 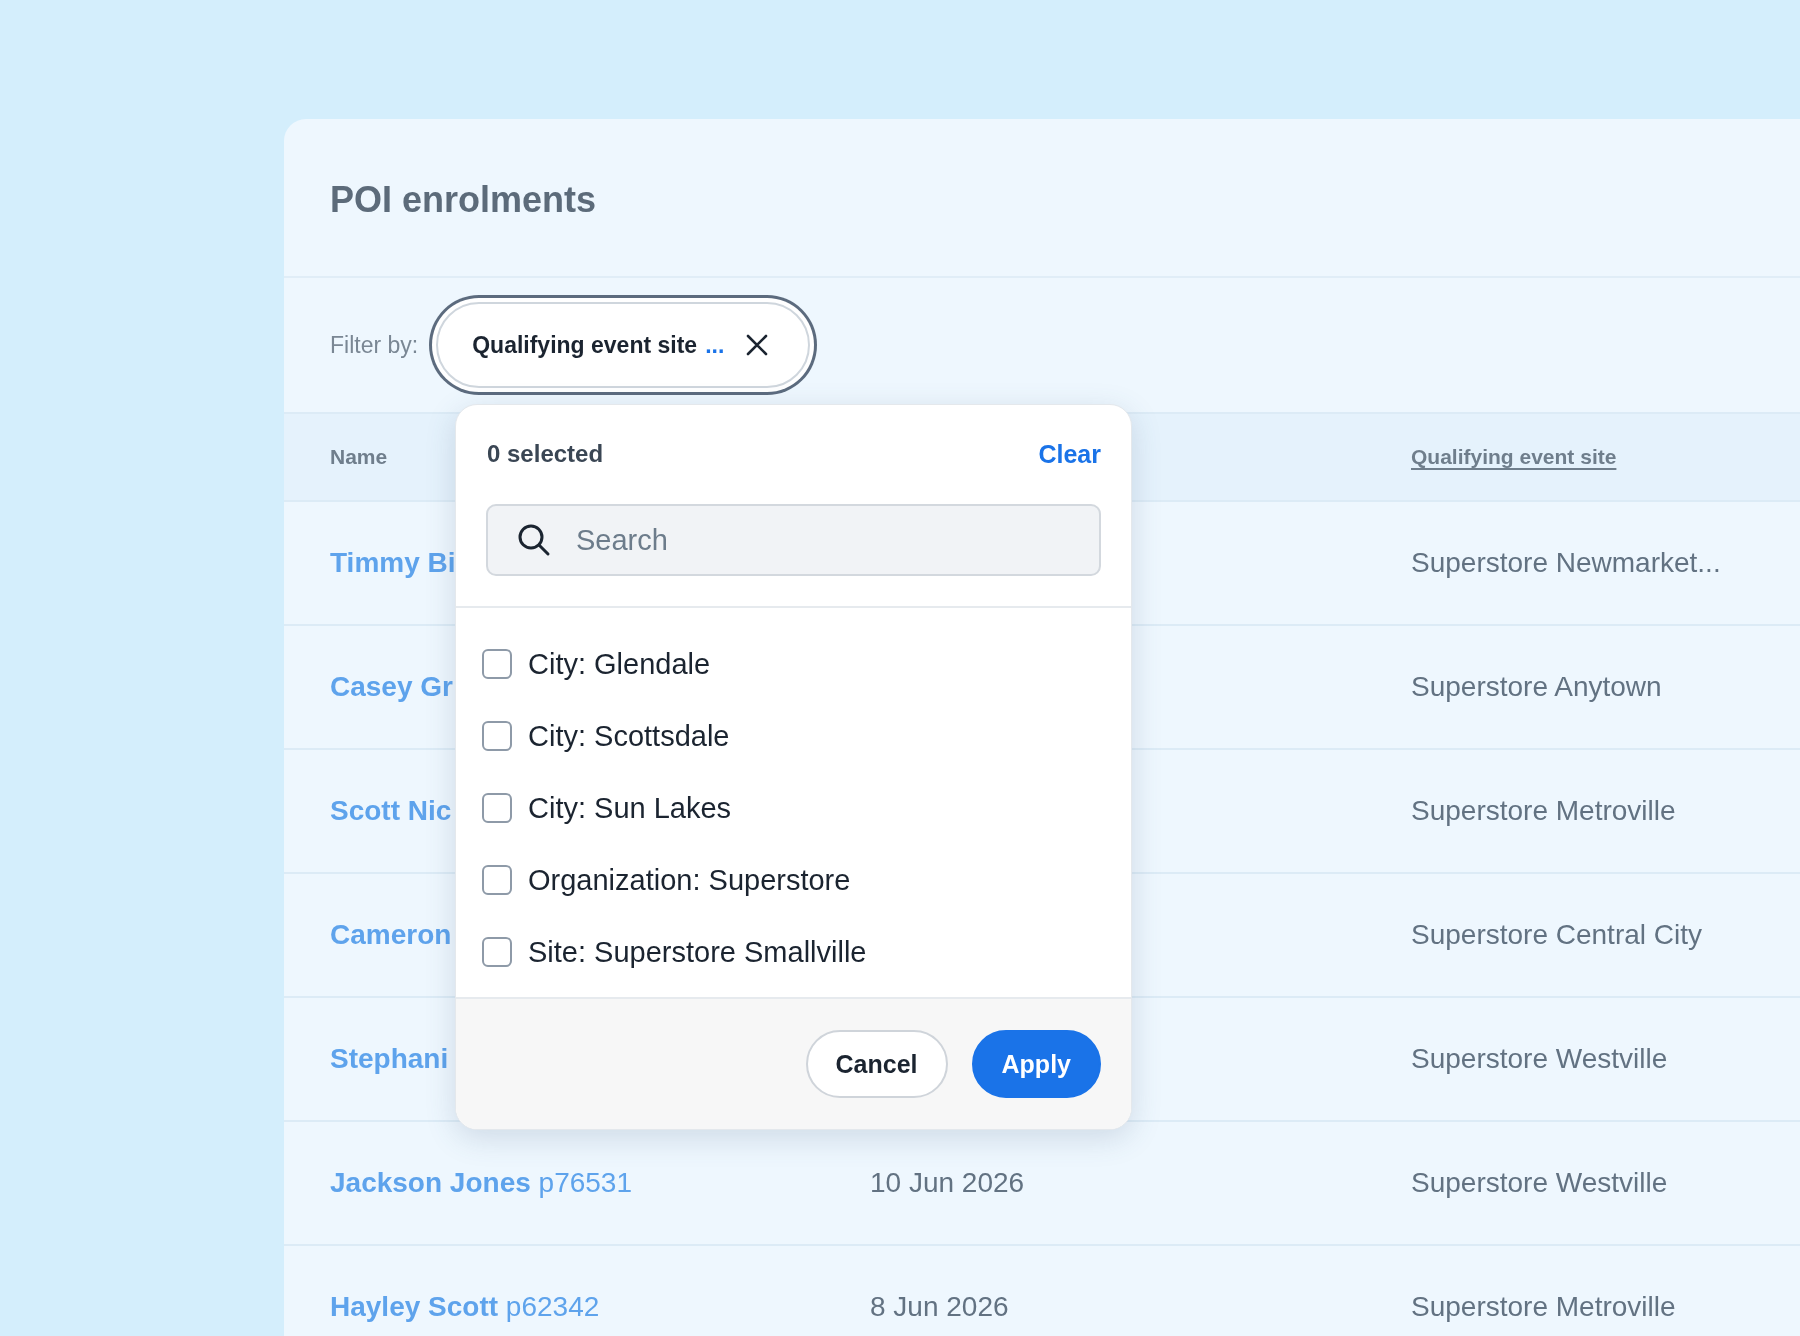 I want to click on cancel-button: Cancel, so click(x=876, y=1064).